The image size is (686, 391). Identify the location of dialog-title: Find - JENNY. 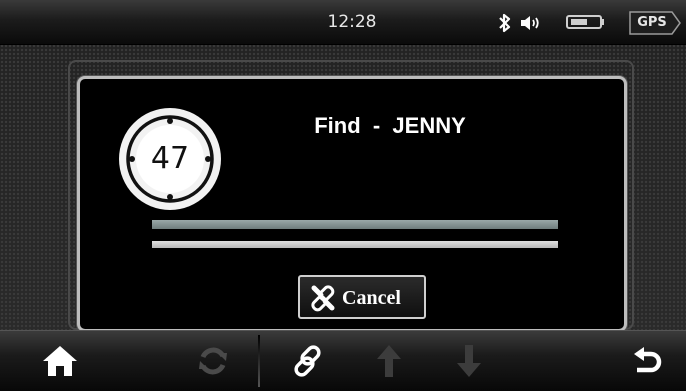
(390, 125).